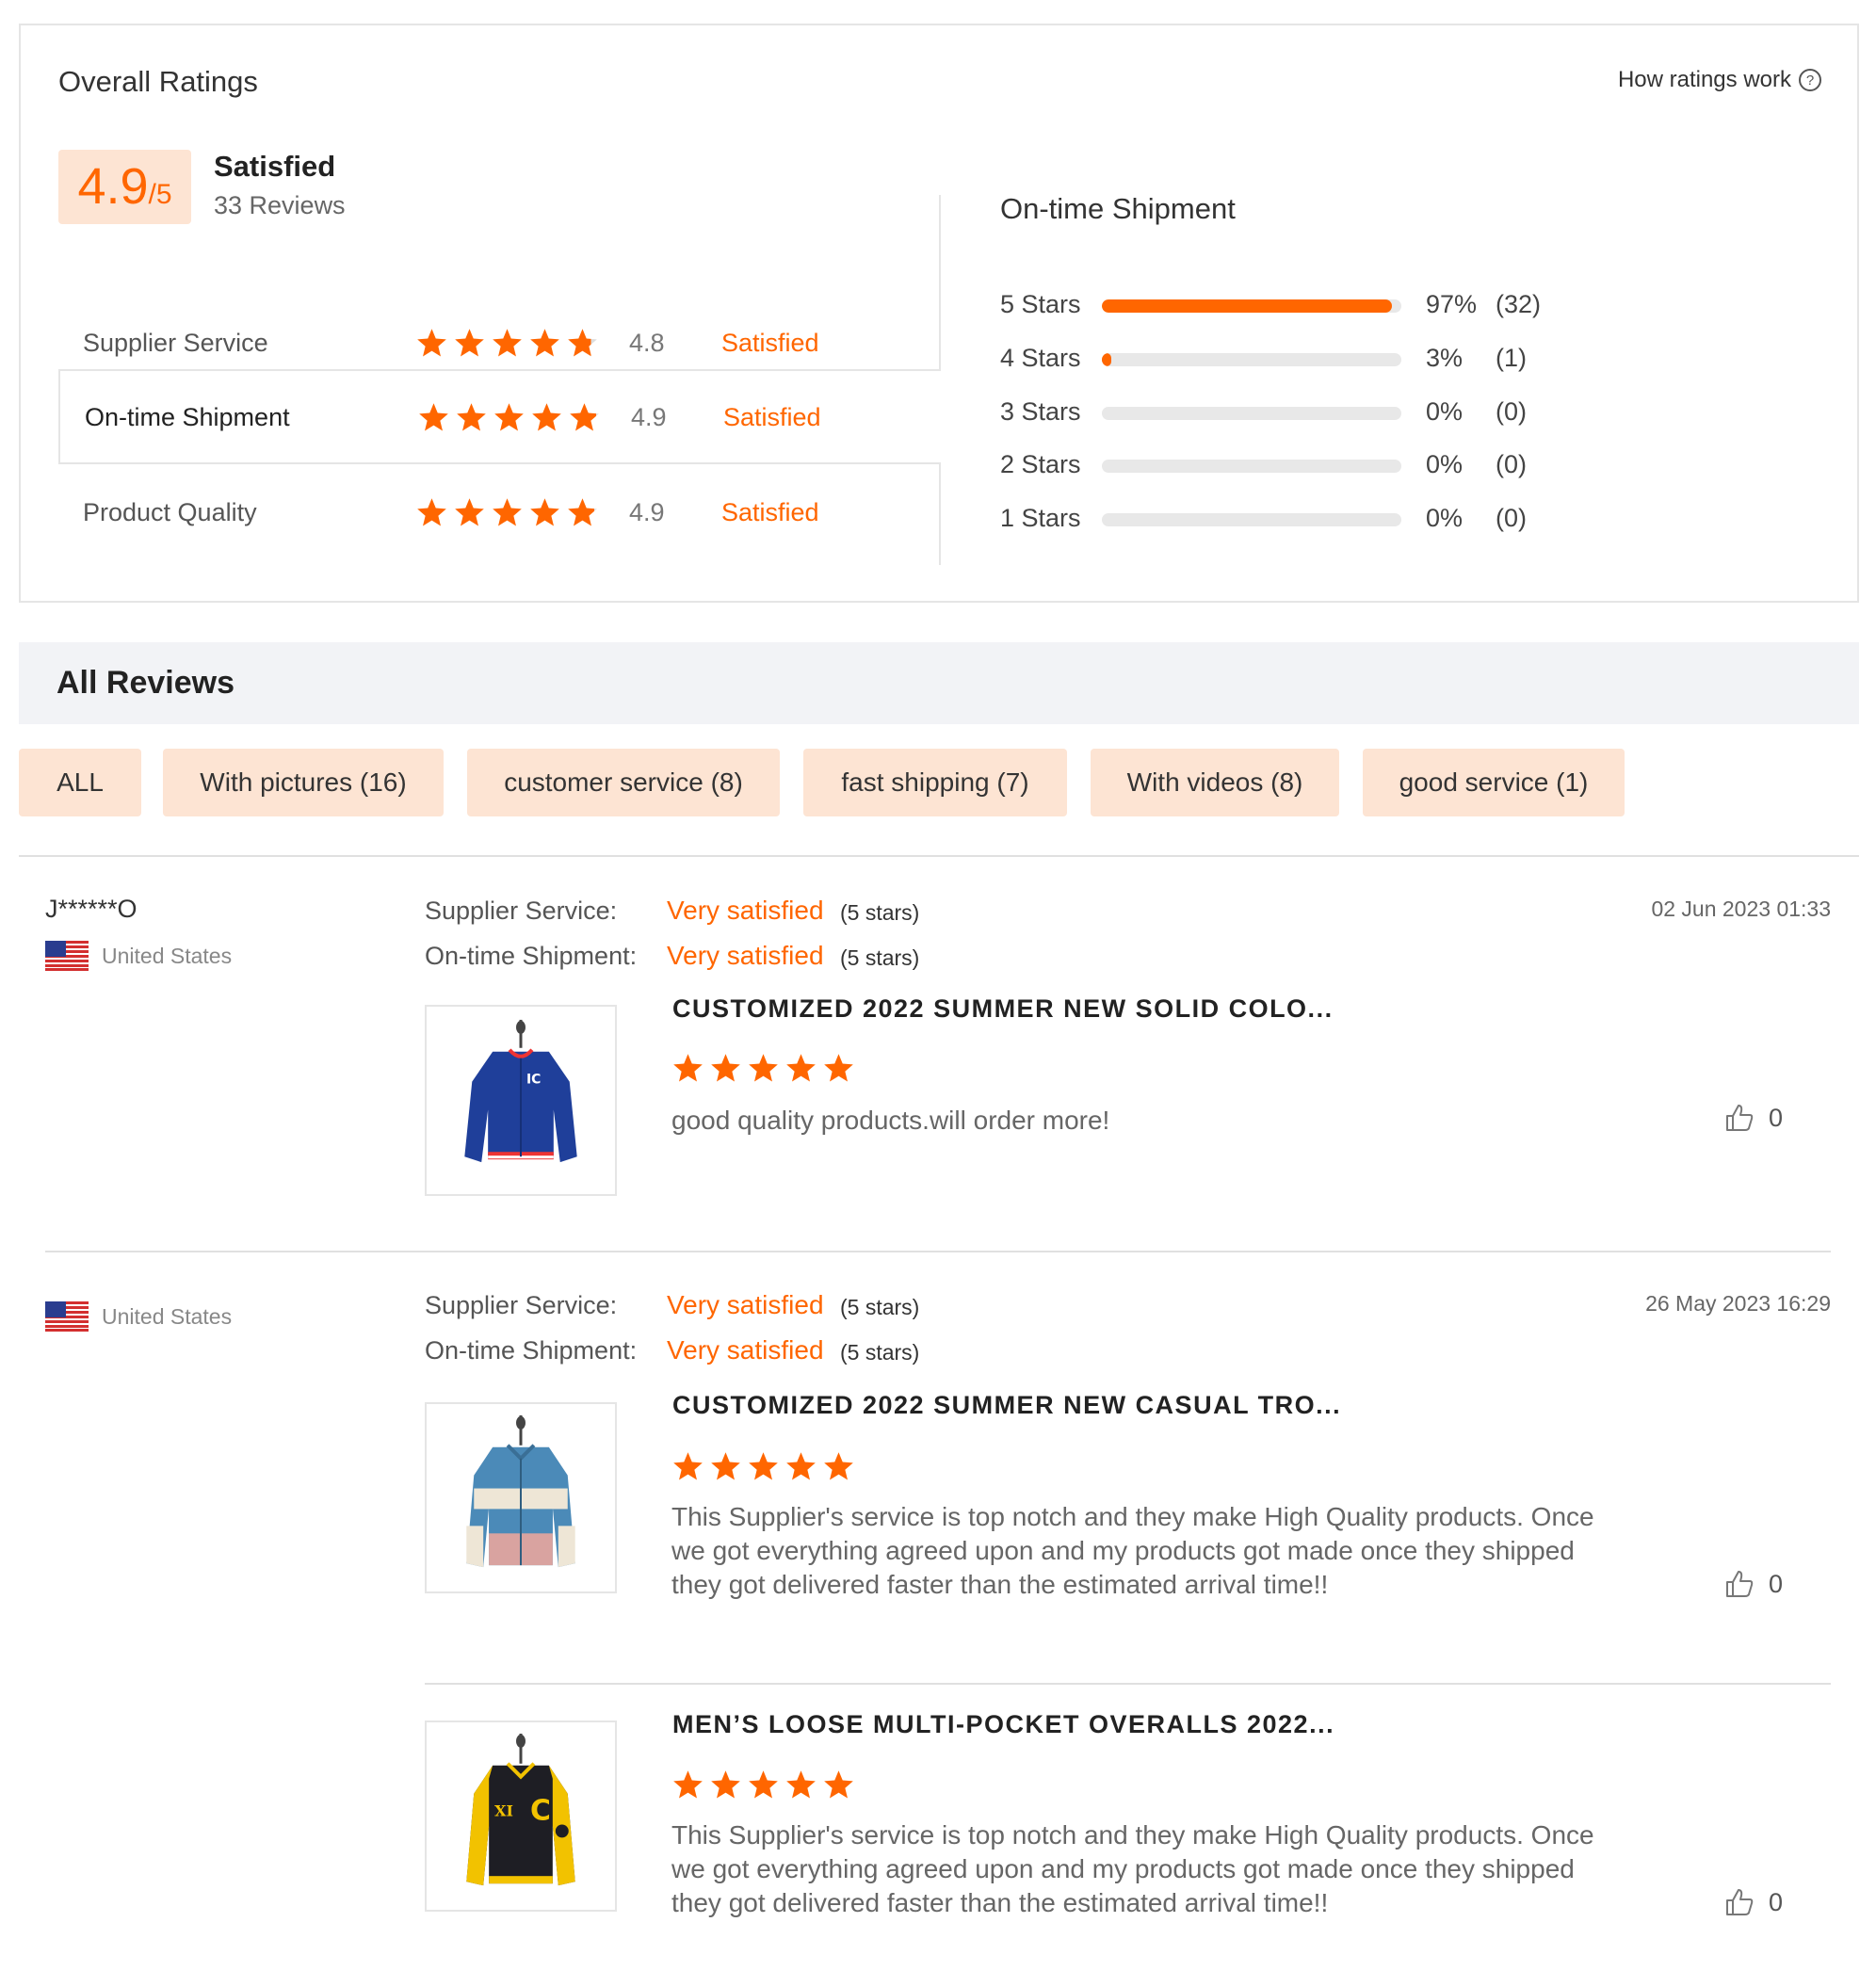 This screenshot has width=1876, height=1987. Describe the element at coordinates (275, 166) in the screenshot. I see `overall-satisfaction-label: Satisfied` at that location.